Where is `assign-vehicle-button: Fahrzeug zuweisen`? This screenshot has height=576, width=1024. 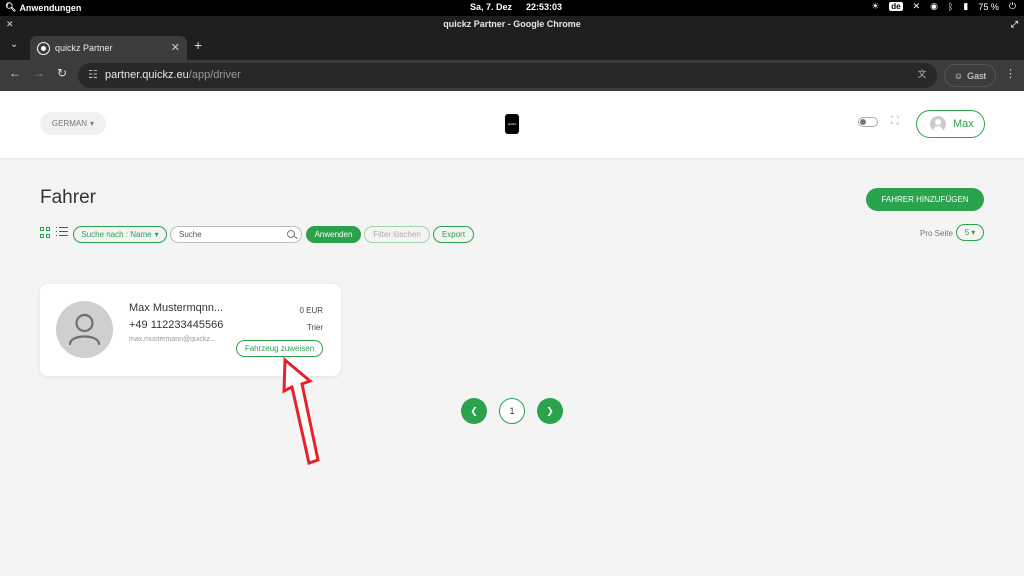 assign-vehicle-button: Fahrzeug zuweisen is located at coordinates (279, 348).